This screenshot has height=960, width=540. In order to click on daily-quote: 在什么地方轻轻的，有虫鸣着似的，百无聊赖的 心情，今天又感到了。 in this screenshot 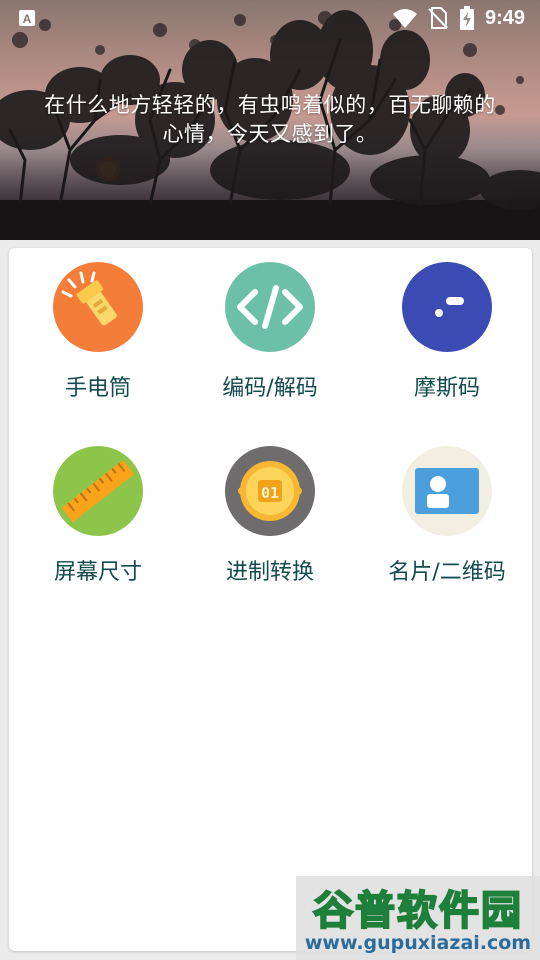, I will do `click(270, 120)`.